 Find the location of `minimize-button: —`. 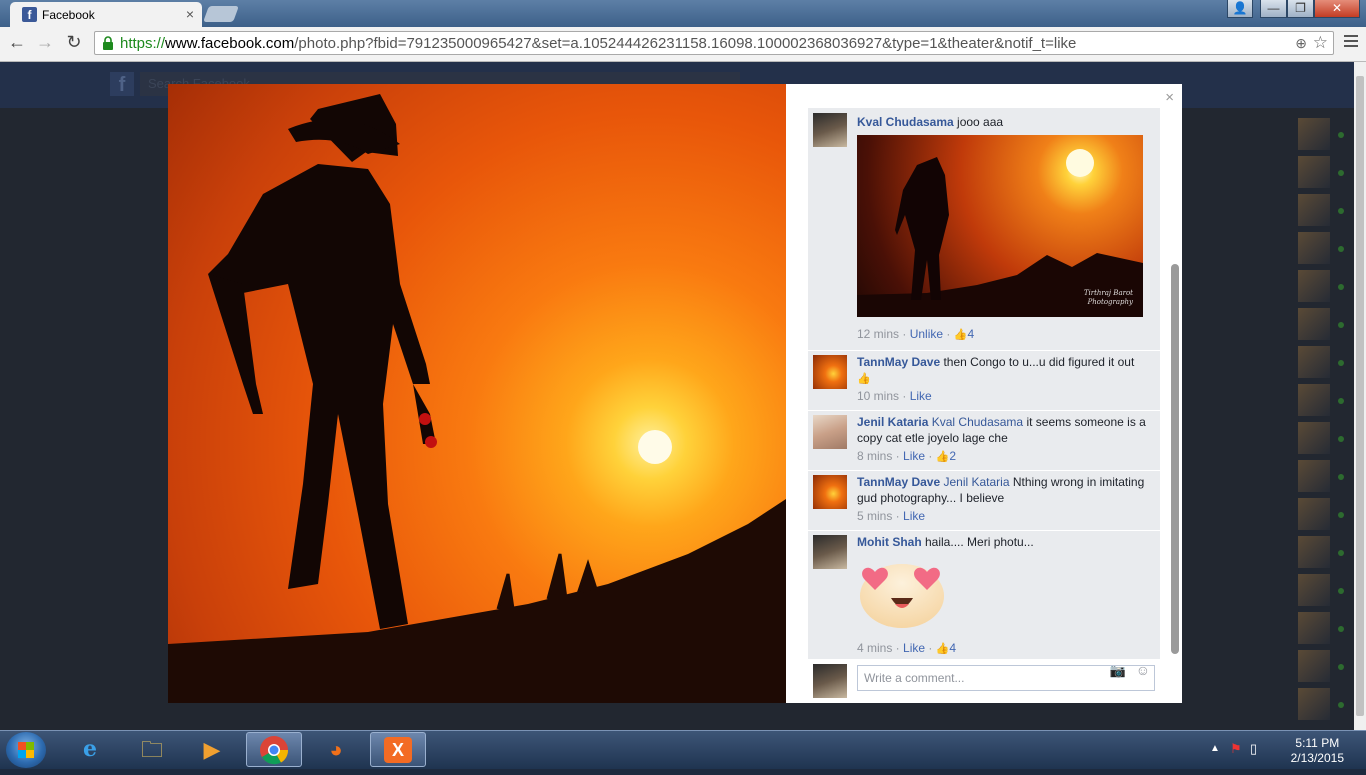

minimize-button: — is located at coordinates (1273, 9).